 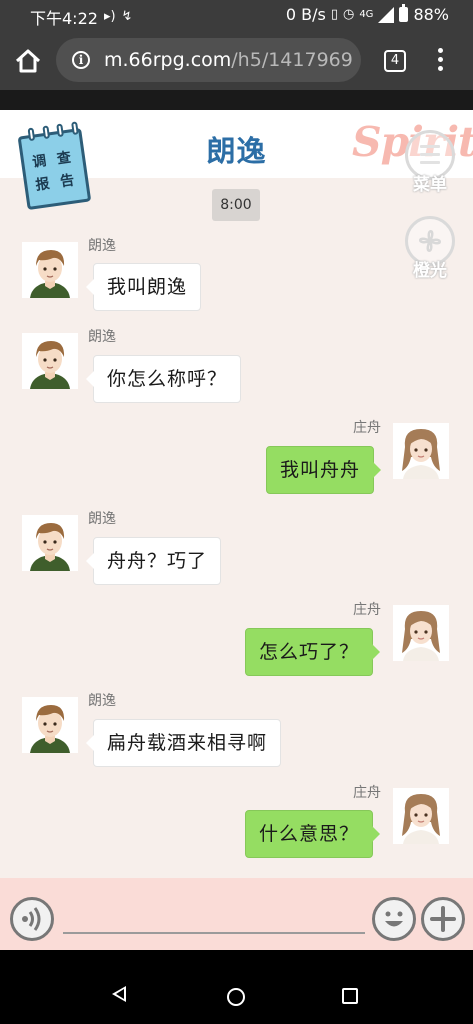 I want to click on missed-call-icon: ↯, so click(x=127, y=16).